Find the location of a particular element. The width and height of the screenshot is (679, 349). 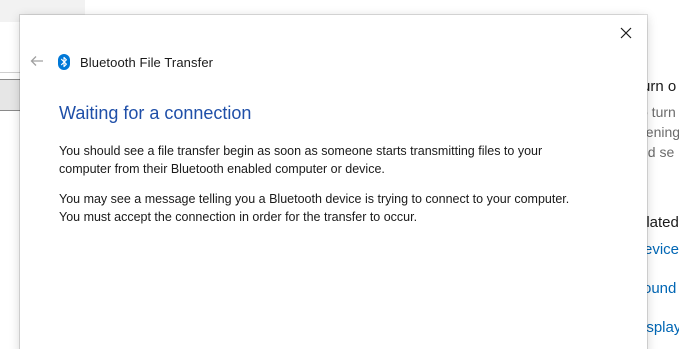

dialog-header: Bluetooth File Transfer is located at coordinates (135, 62).